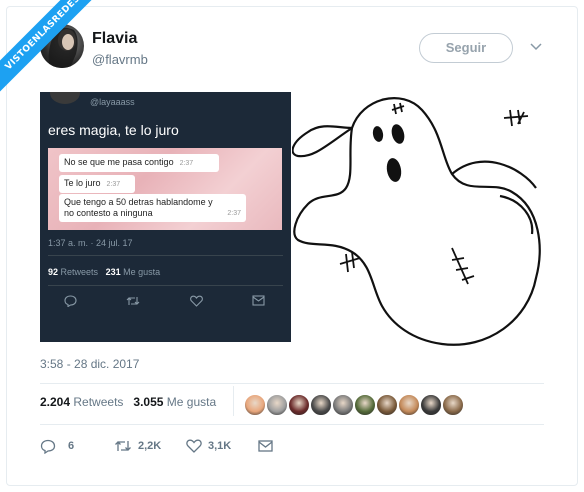  I want to click on retweet-button: 2,2K, so click(137, 446).